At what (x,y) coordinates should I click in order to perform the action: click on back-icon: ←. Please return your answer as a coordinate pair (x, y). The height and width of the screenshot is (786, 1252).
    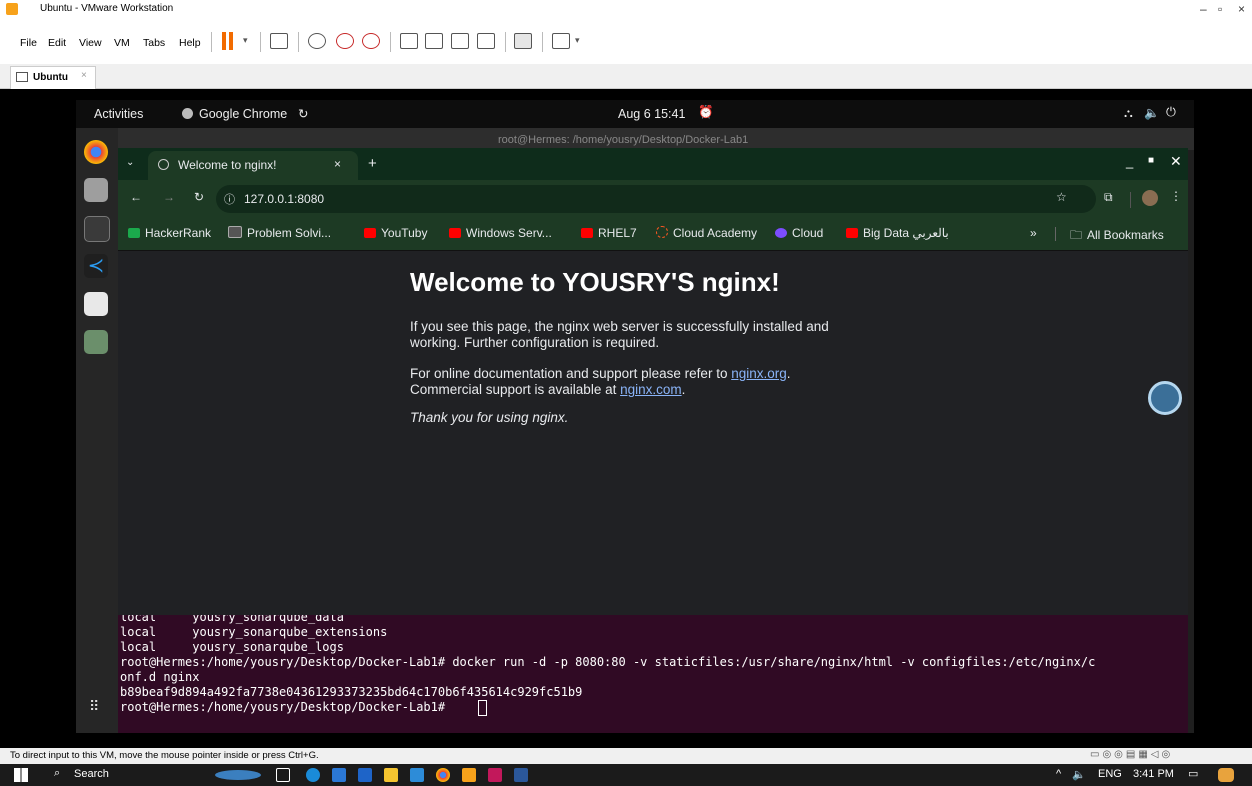
    Looking at the image, I should click on (136, 197).